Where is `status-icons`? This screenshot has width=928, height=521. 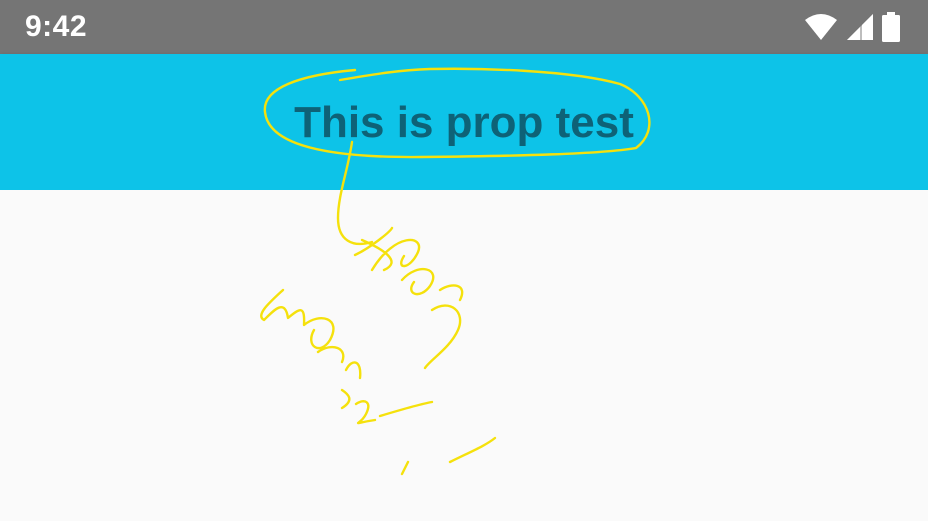
status-icons is located at coordinates (852, 27).